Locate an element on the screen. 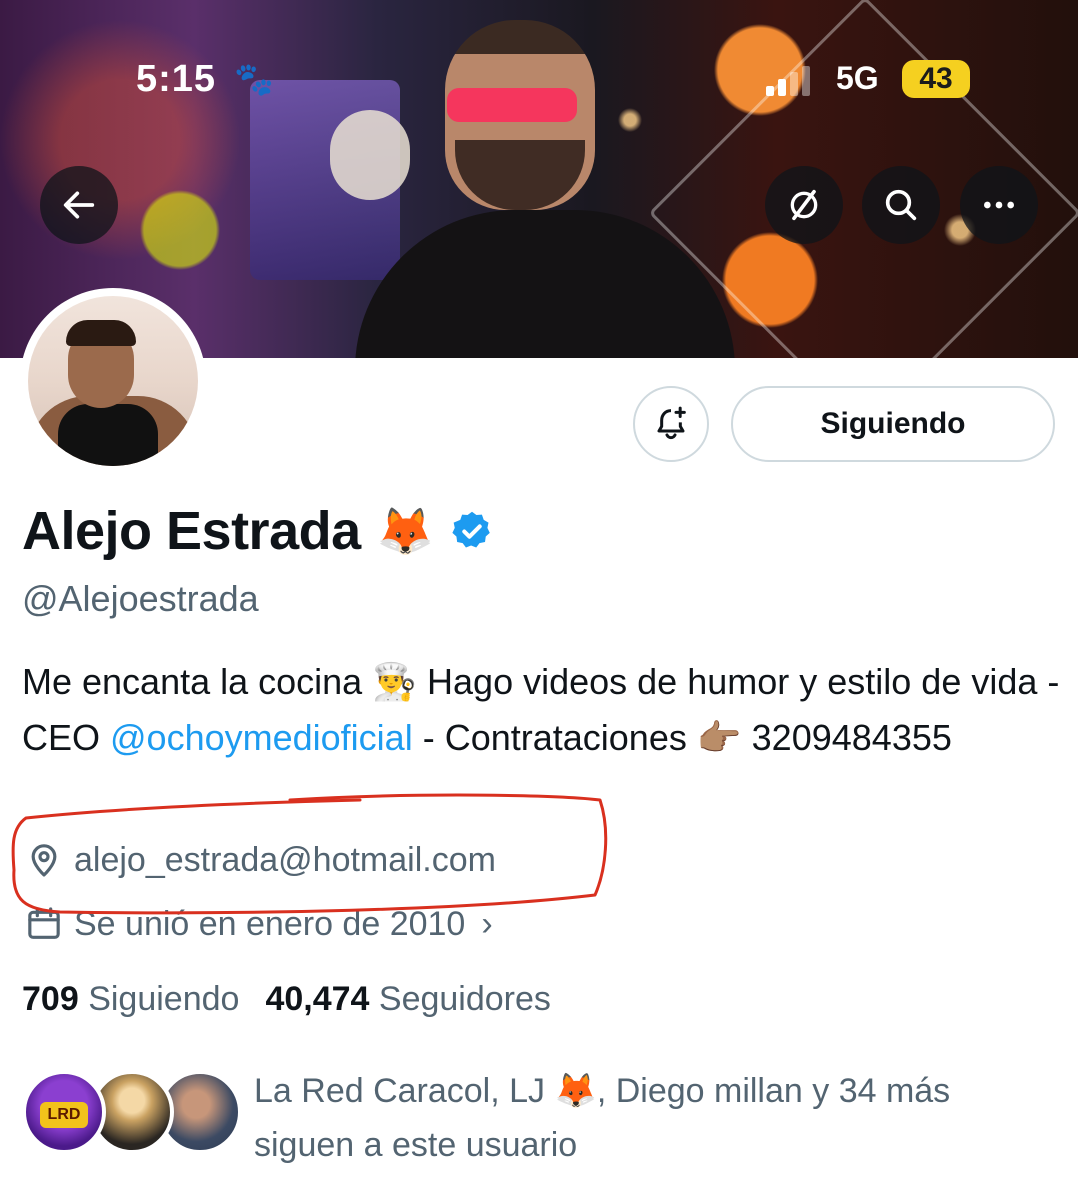 The height and width of the screenshot is (1200, 1078). arrow-left-icon is located at coordinates (79, 205).